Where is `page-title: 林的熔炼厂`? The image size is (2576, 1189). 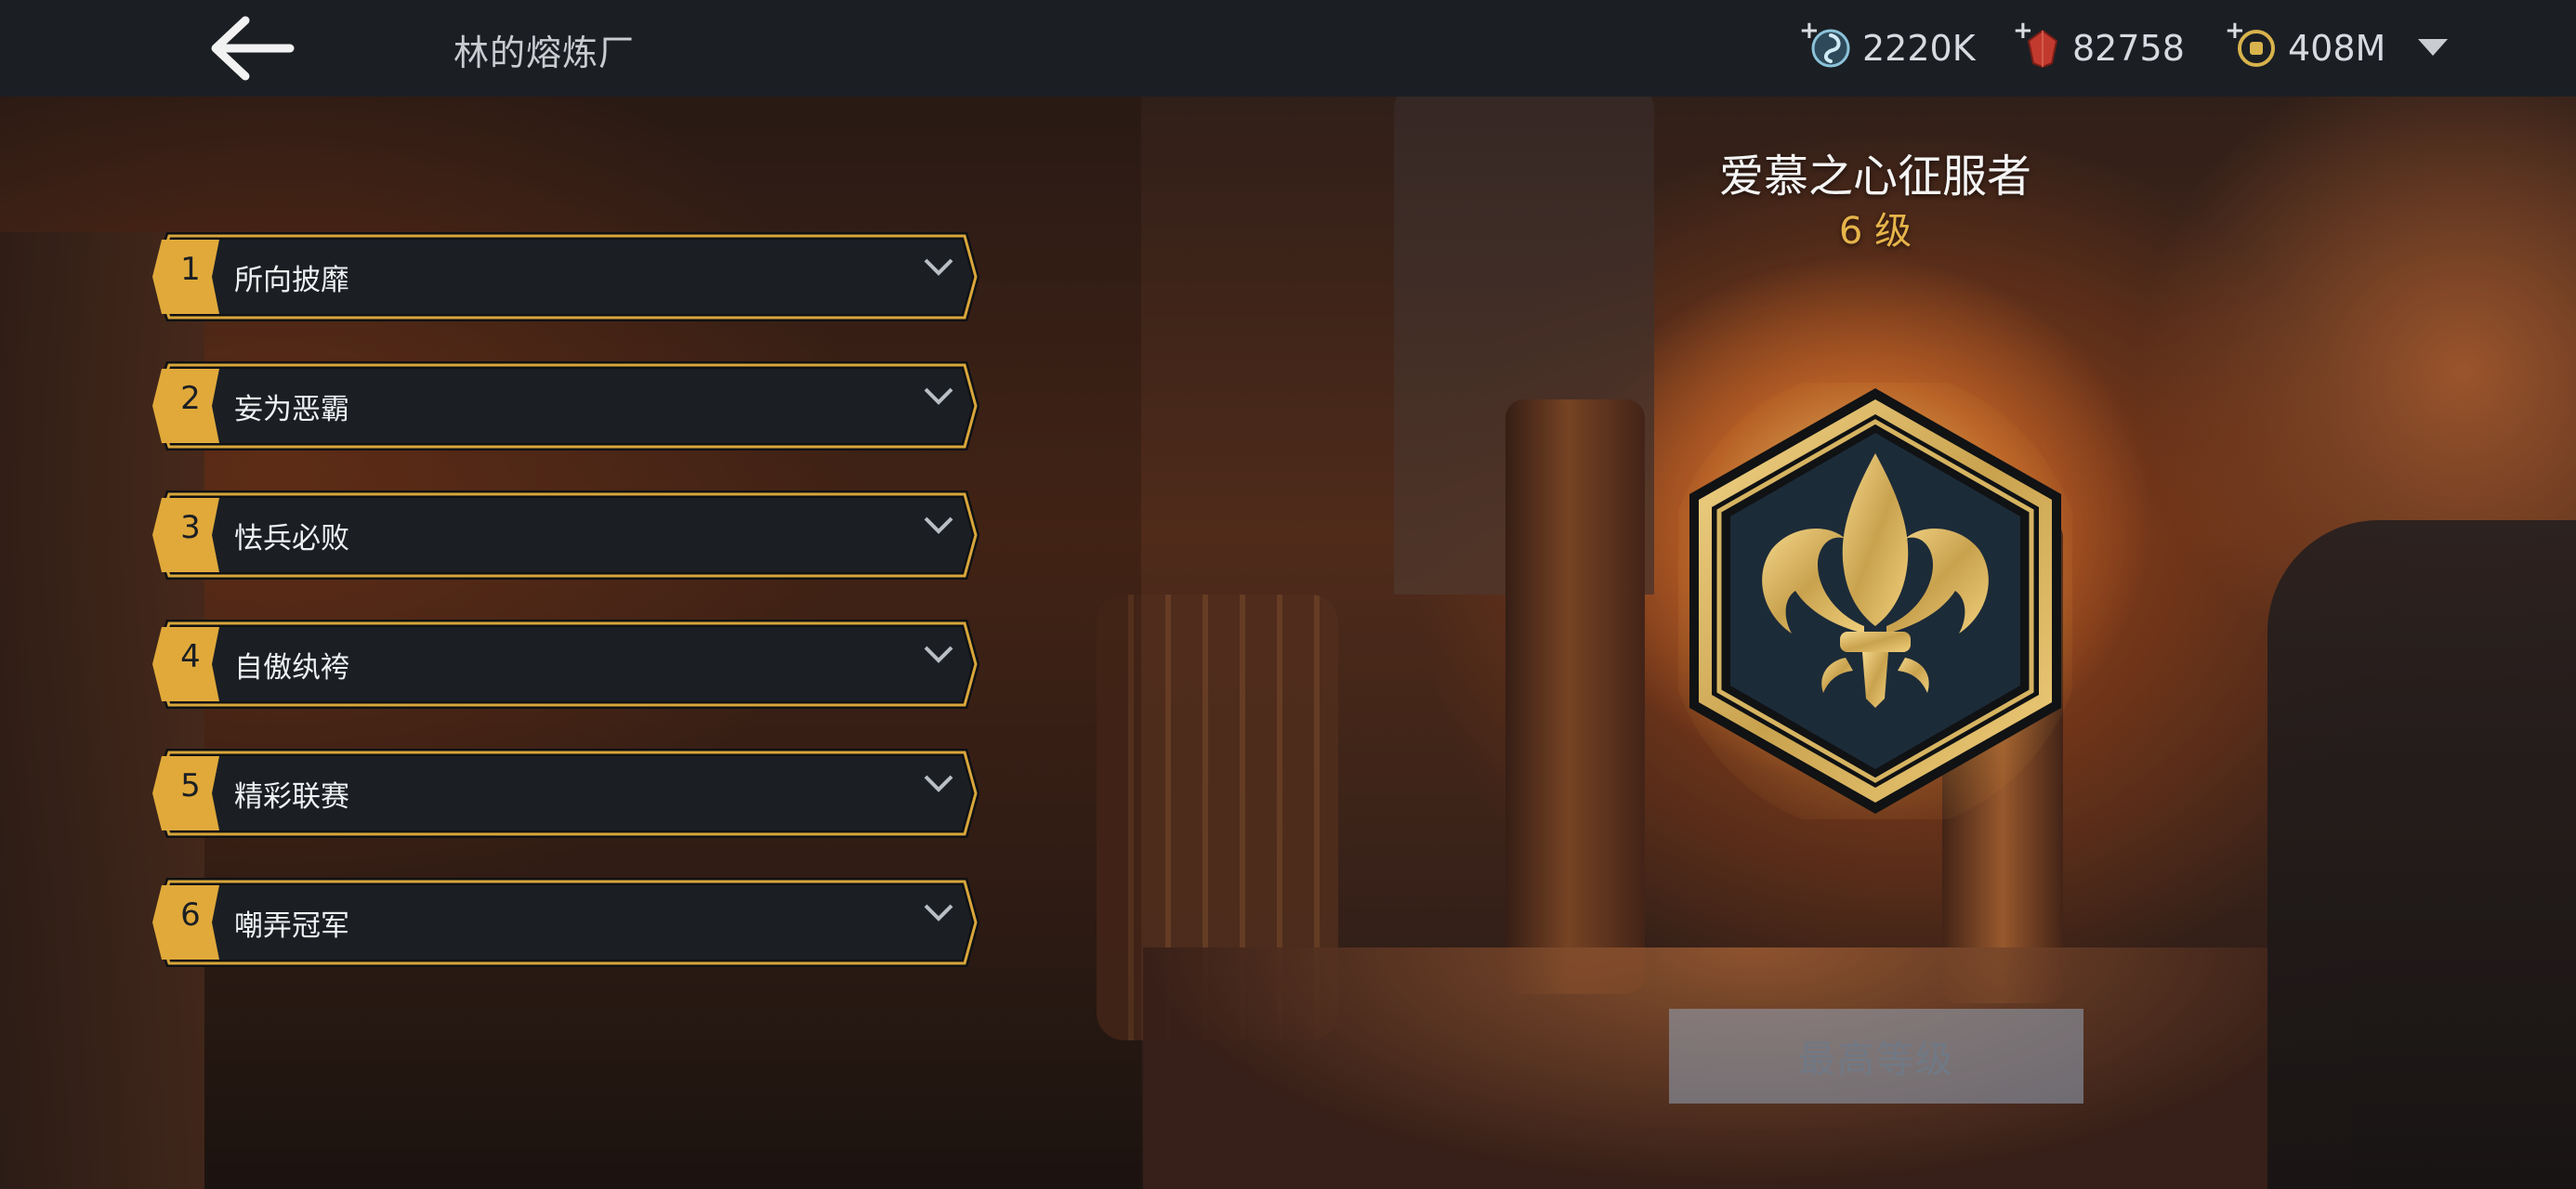 page-title: 林的熔炼厂 is located at coordinates (544, 53).